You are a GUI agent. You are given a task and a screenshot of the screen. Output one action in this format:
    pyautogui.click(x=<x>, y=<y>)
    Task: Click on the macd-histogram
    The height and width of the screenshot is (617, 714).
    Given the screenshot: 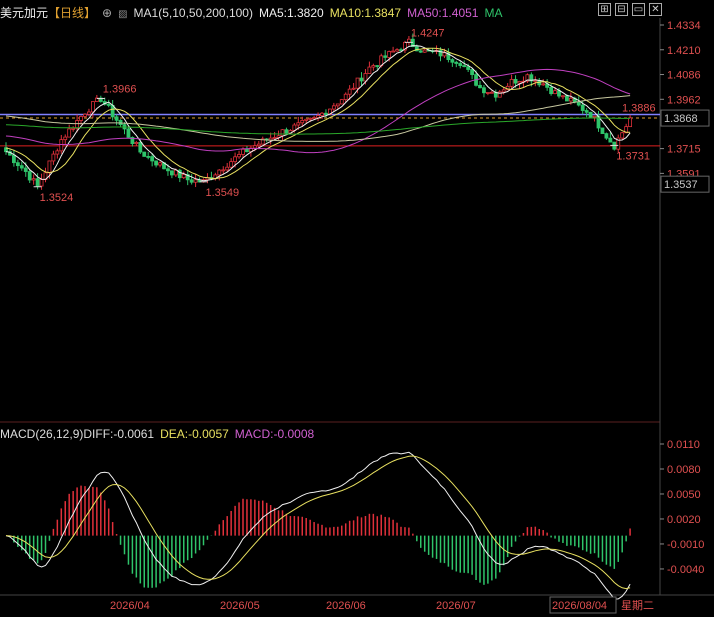 What is the action you would take?
    pyautogui.click(x=320, y=536)
    